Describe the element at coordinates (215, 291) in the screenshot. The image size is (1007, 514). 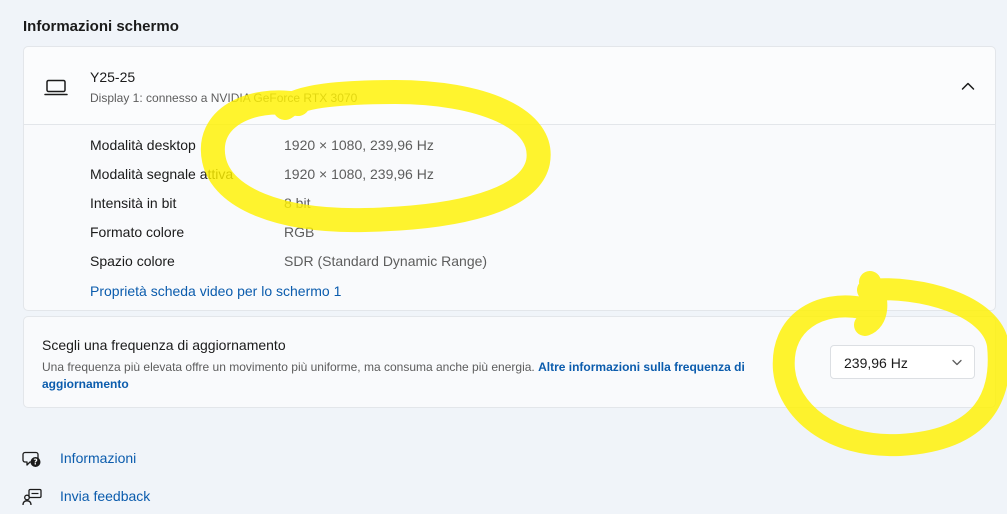
I see `display-adapter-properties-link: Proprietà scheda video per lo schermo 1` at that location.